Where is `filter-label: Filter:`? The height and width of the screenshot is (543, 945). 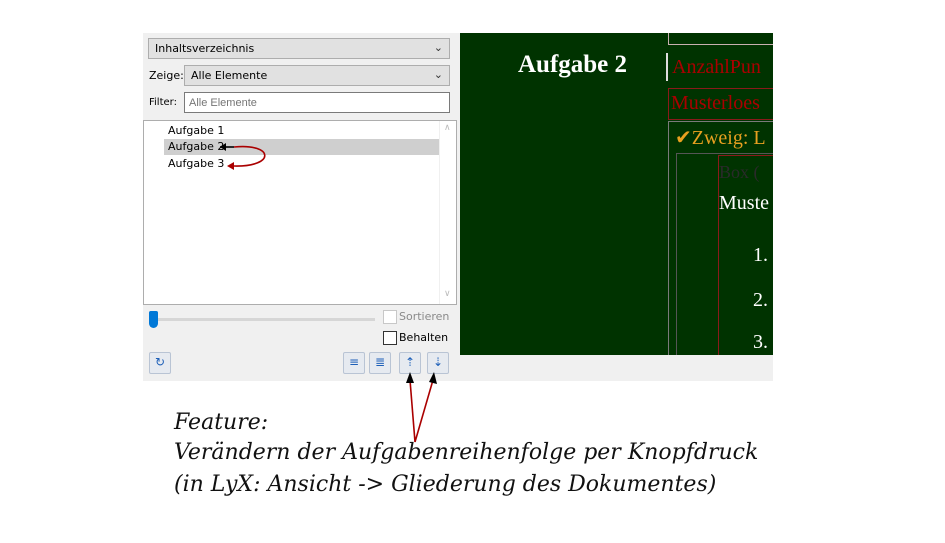
filter-label: Filter: is located at coordinates (163, 102).